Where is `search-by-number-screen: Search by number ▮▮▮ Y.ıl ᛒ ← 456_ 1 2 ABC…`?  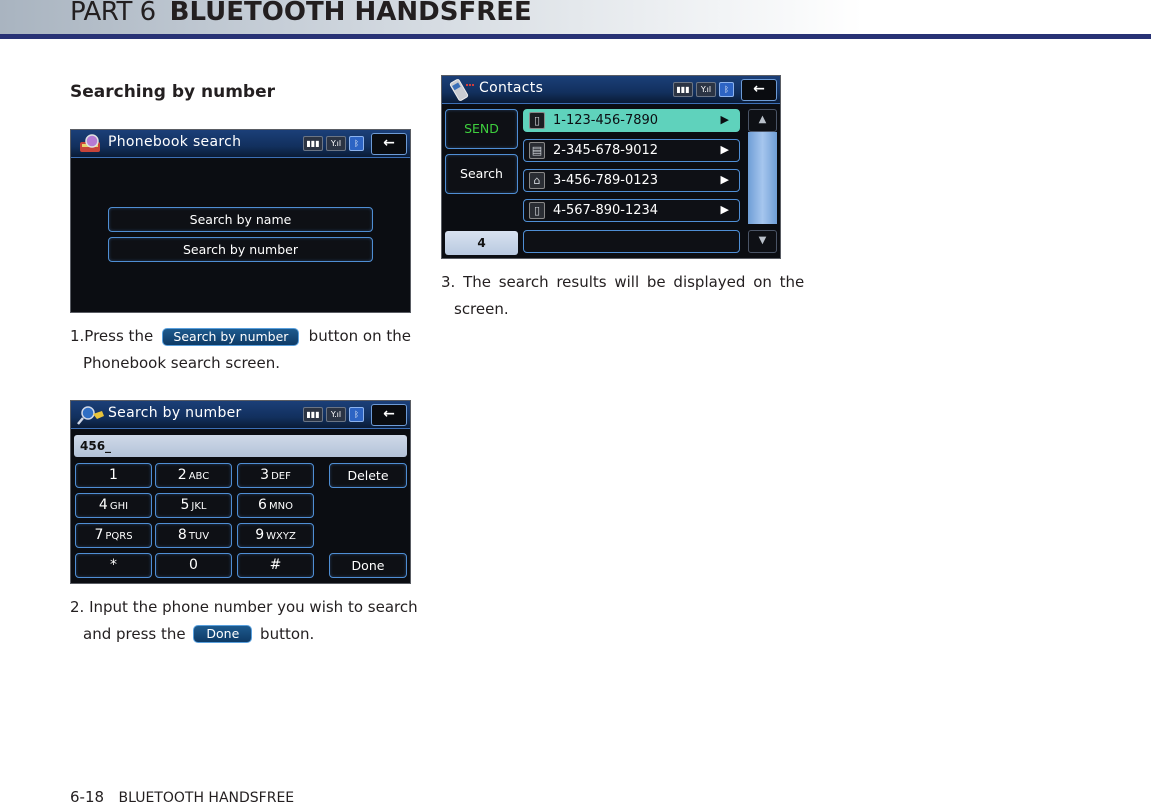
search-by-number-screen: Search by number ▮▮▮ Y.ıl ᛒ ← 456_ 1 2 ABC… is located at coordinates (240, 492).